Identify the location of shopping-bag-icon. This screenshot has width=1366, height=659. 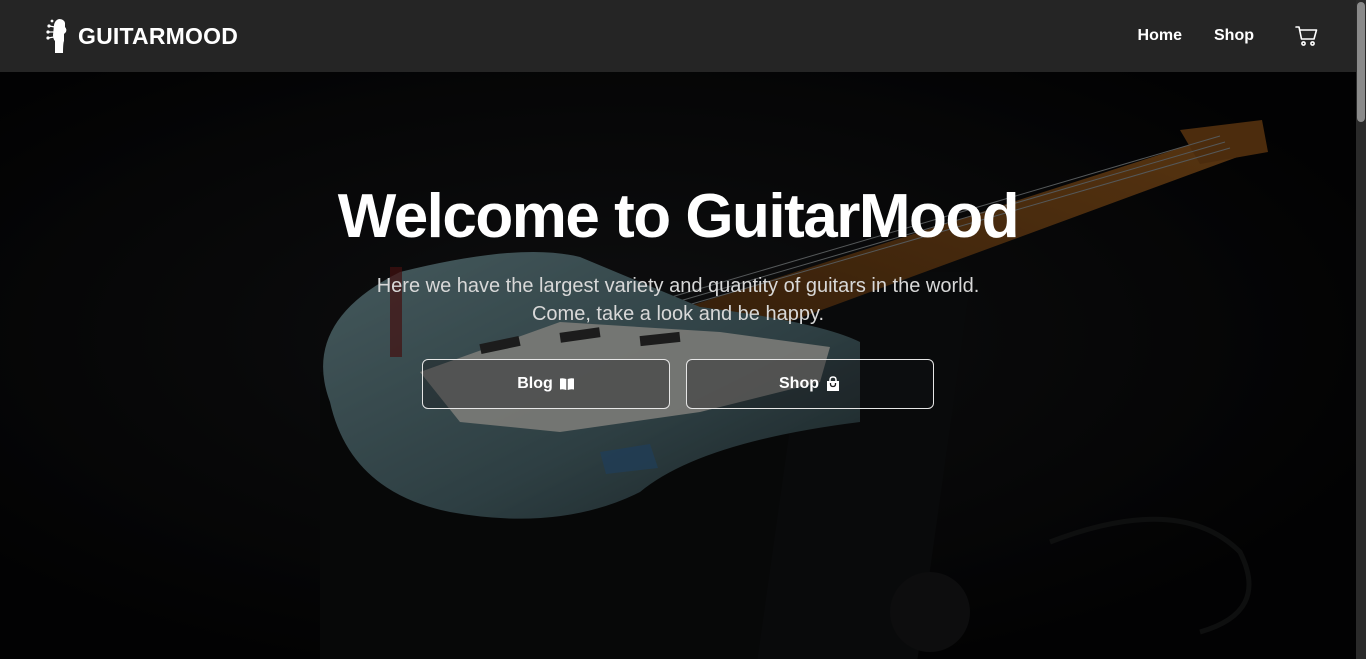
(833, 383).